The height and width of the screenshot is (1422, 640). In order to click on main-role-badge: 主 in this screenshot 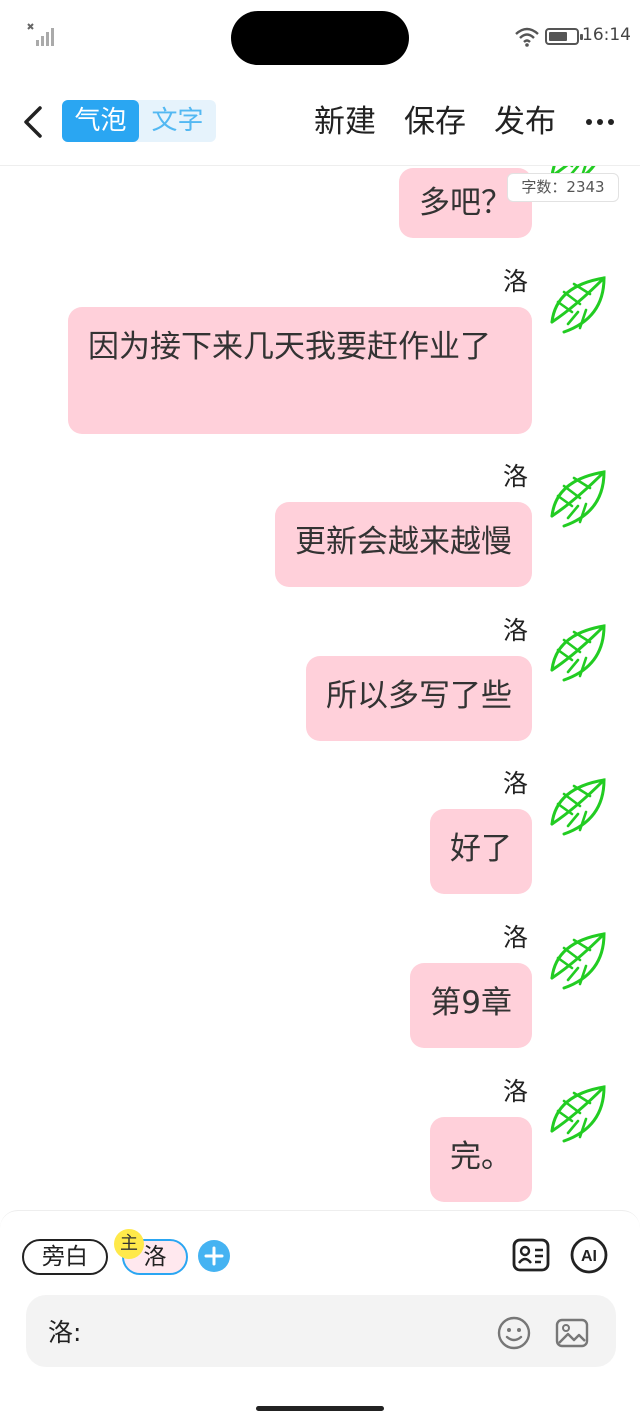, I will do `click(129, 1244)`.